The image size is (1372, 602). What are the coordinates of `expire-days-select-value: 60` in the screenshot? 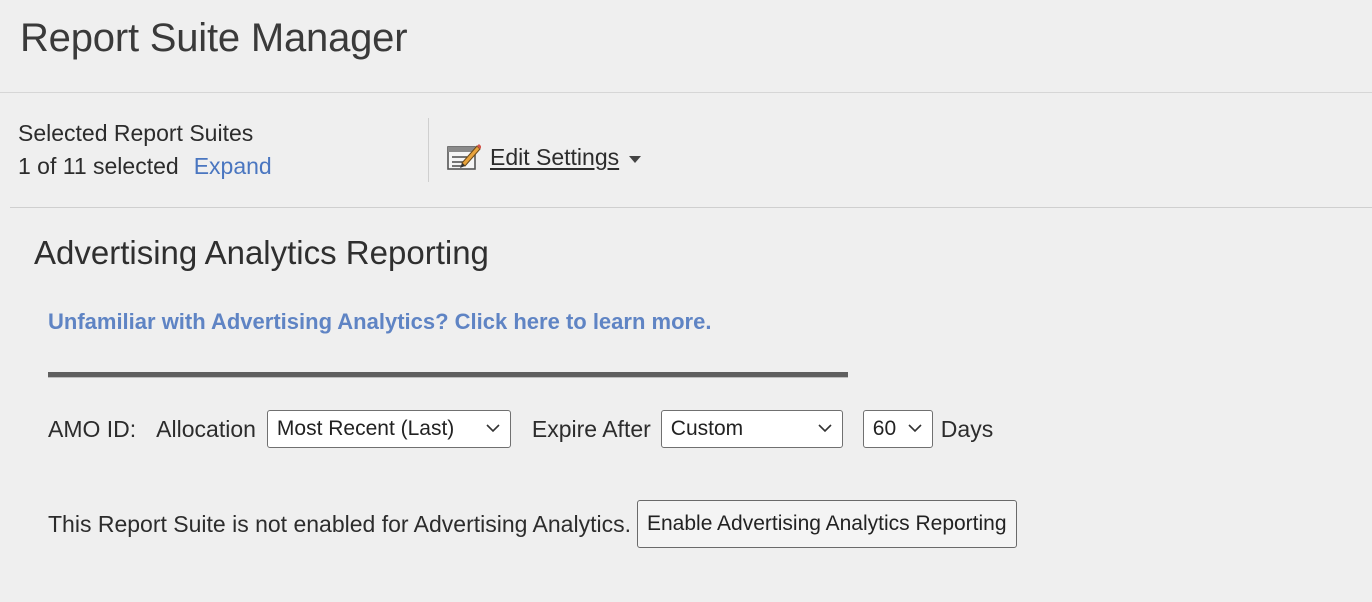 It's located at (884, 428).